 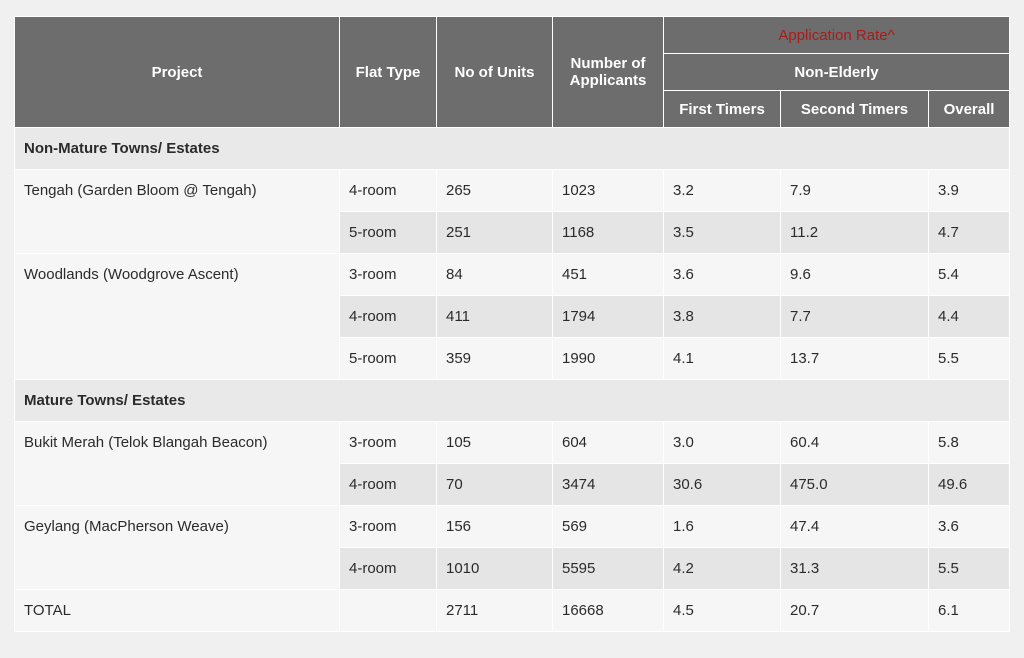 I want to click on applicants-cell: 1990, so click(x=608, y=358).